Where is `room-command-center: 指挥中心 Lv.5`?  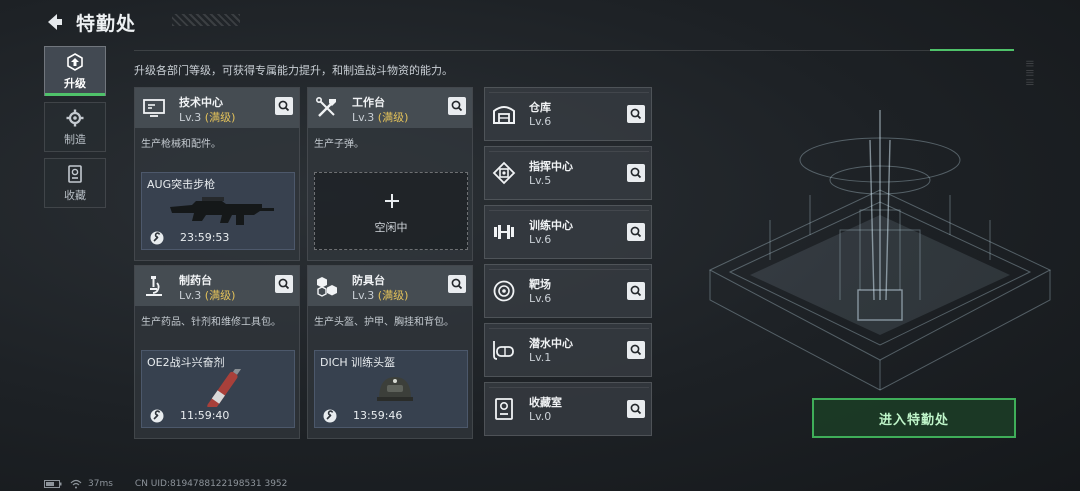 room-command-center: 指挥中心 Lv.5 is located at coordinates (568, 173).